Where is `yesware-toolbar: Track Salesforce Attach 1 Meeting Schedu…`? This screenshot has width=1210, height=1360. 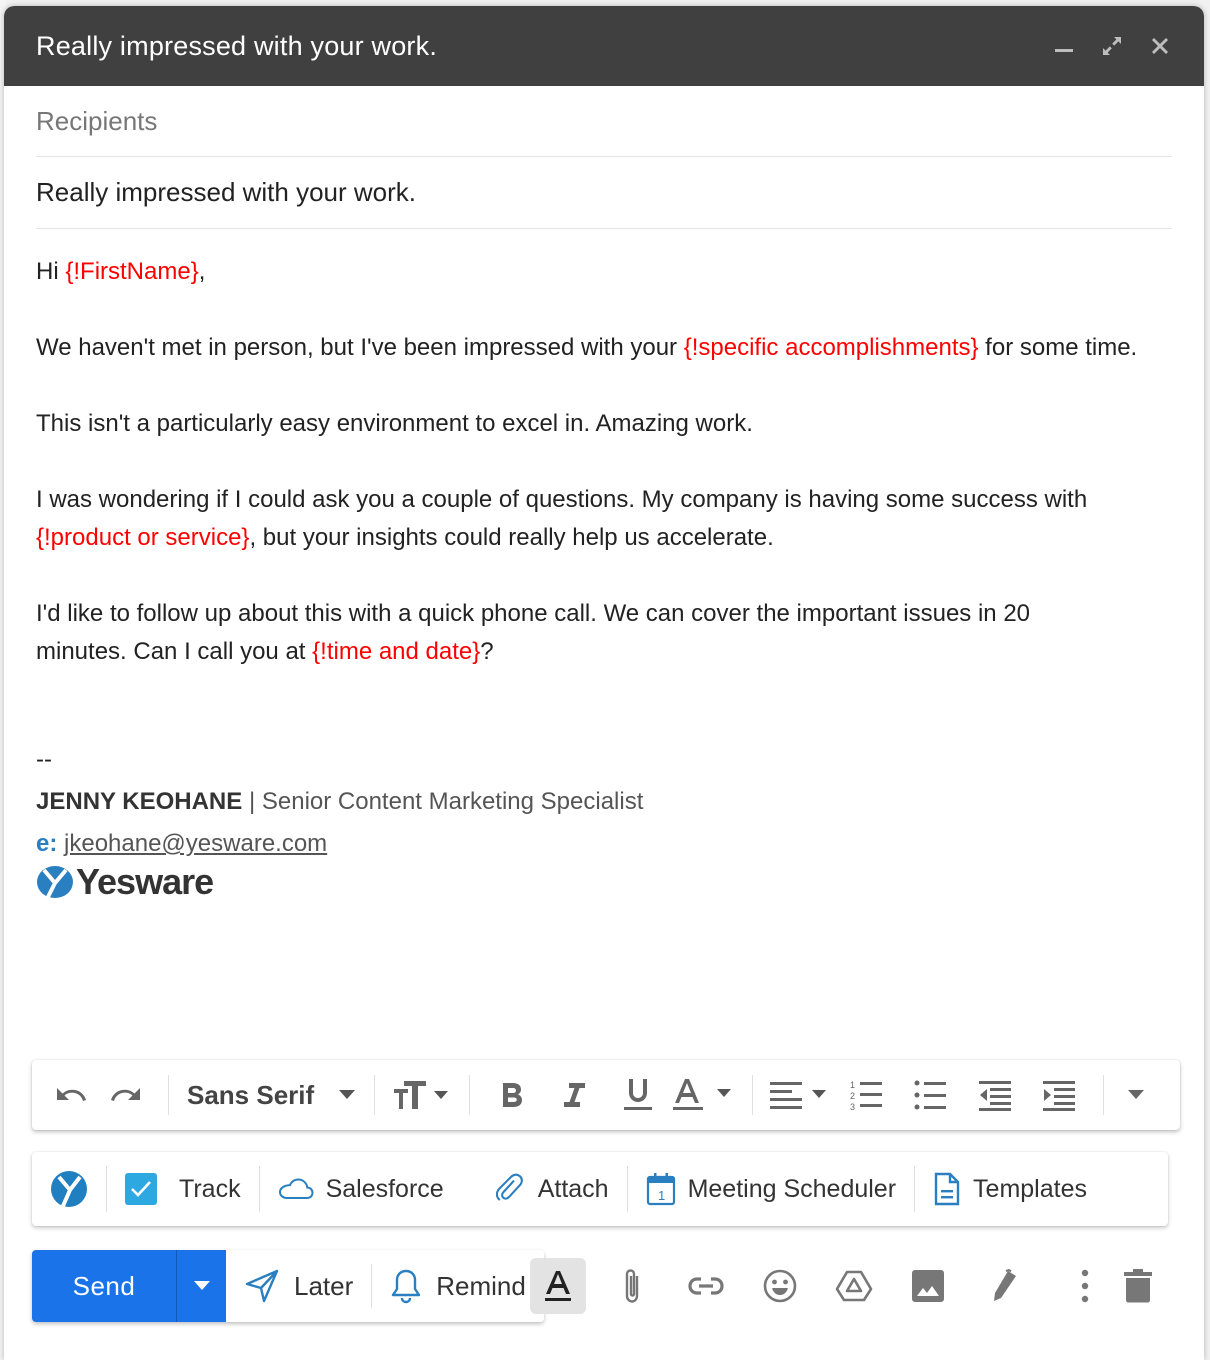 yesware-toolbar: Track Salesforce Attach 1 Meeting Schedu… is located at coordinates (600, 1189).